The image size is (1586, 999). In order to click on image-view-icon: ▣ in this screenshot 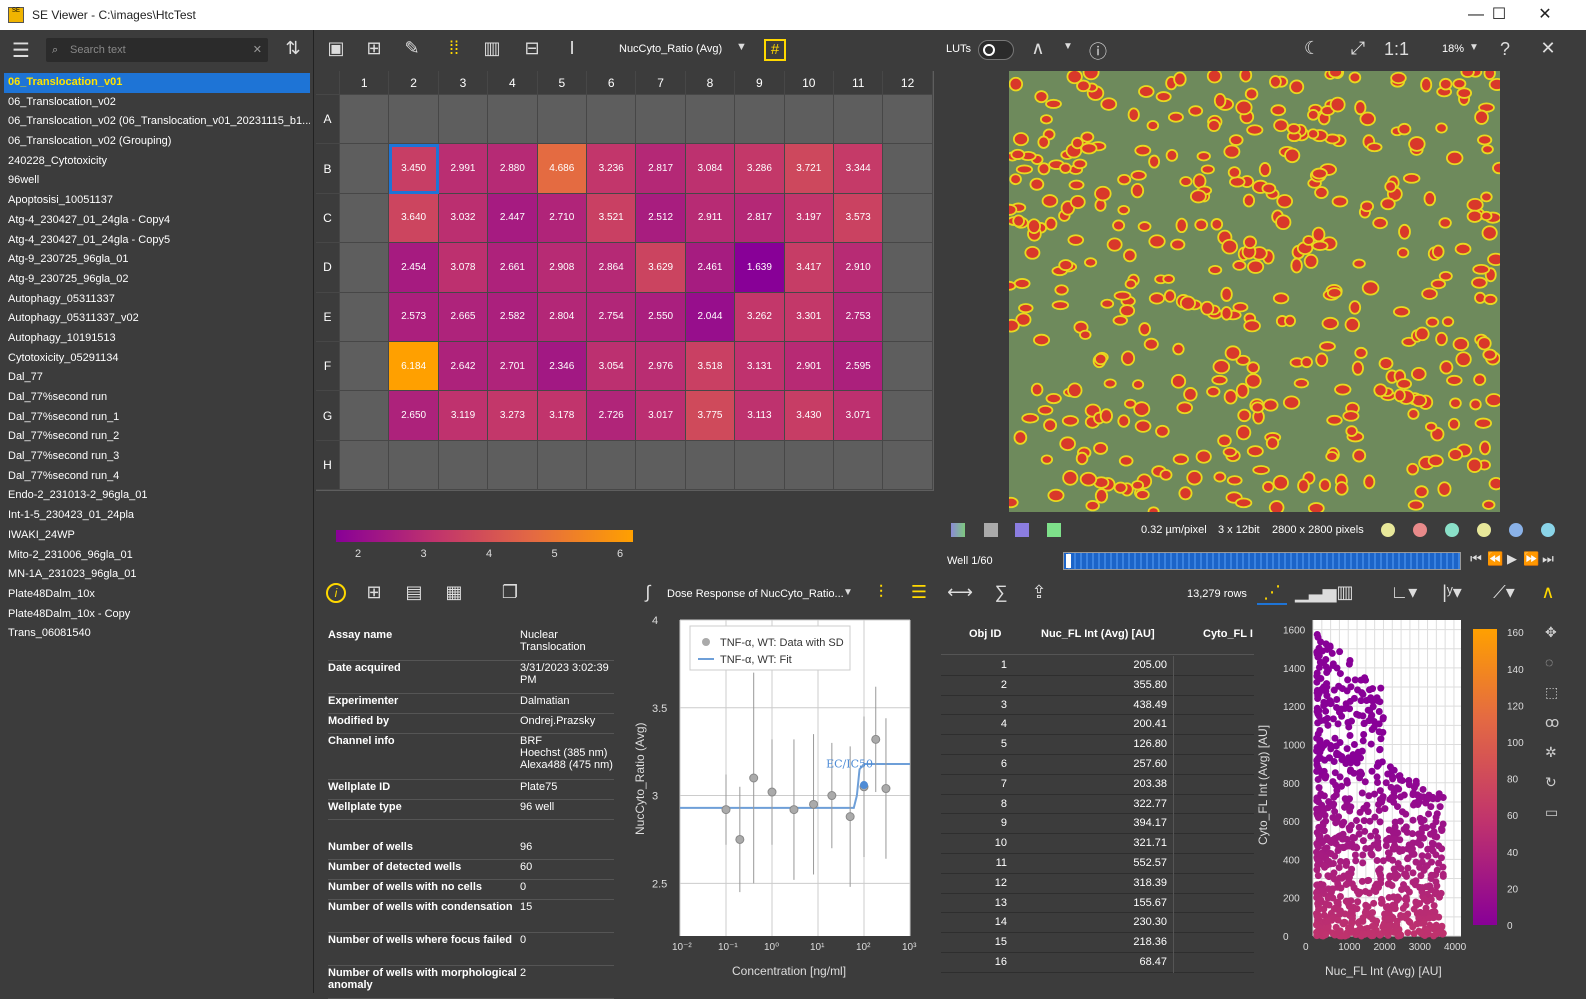, I will do `click(336, 48)`.